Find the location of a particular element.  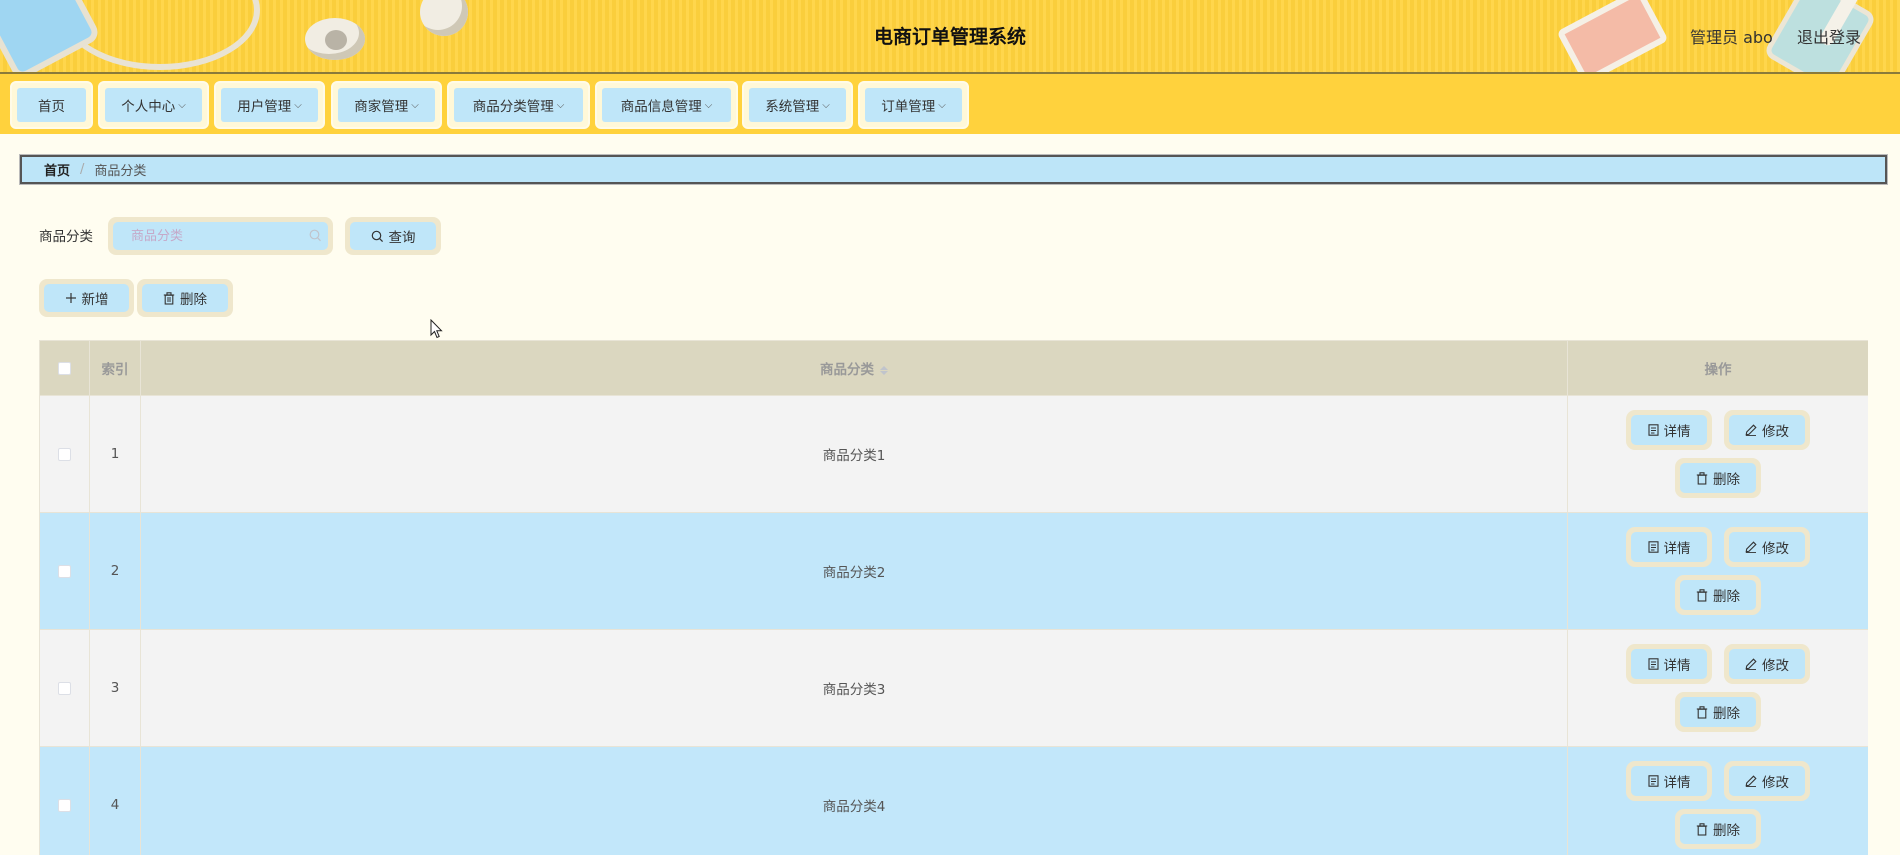

nav-item-home: 首页 is located at coordinates (51, 105).